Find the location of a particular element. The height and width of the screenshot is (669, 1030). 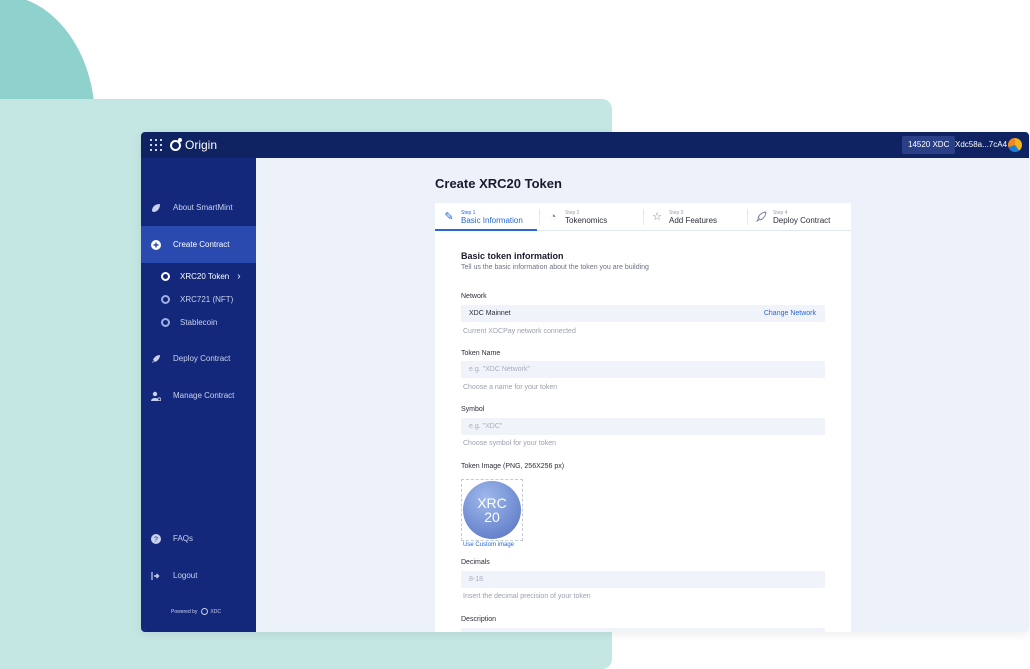

avatar is located at coordinates (1015, 145).